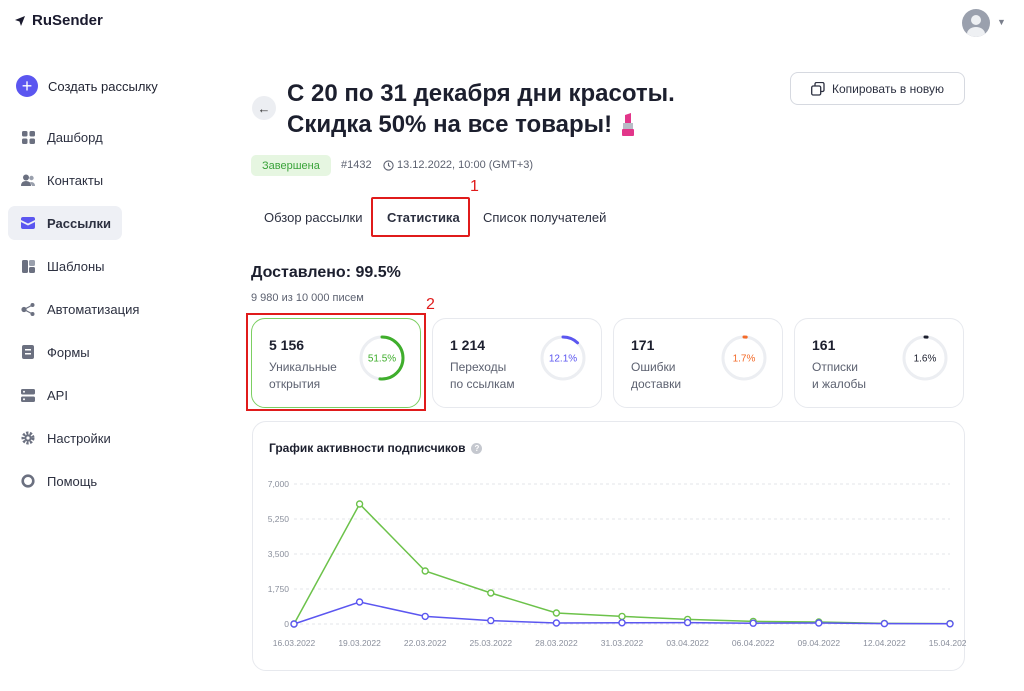 Image resolution: width=1024 pixels, height=691 pixels. What do you see at coordinates (753, 643) in the screenshot?
I see `x-tick-label: 06.04.2022` at bounding box center [753, 643].